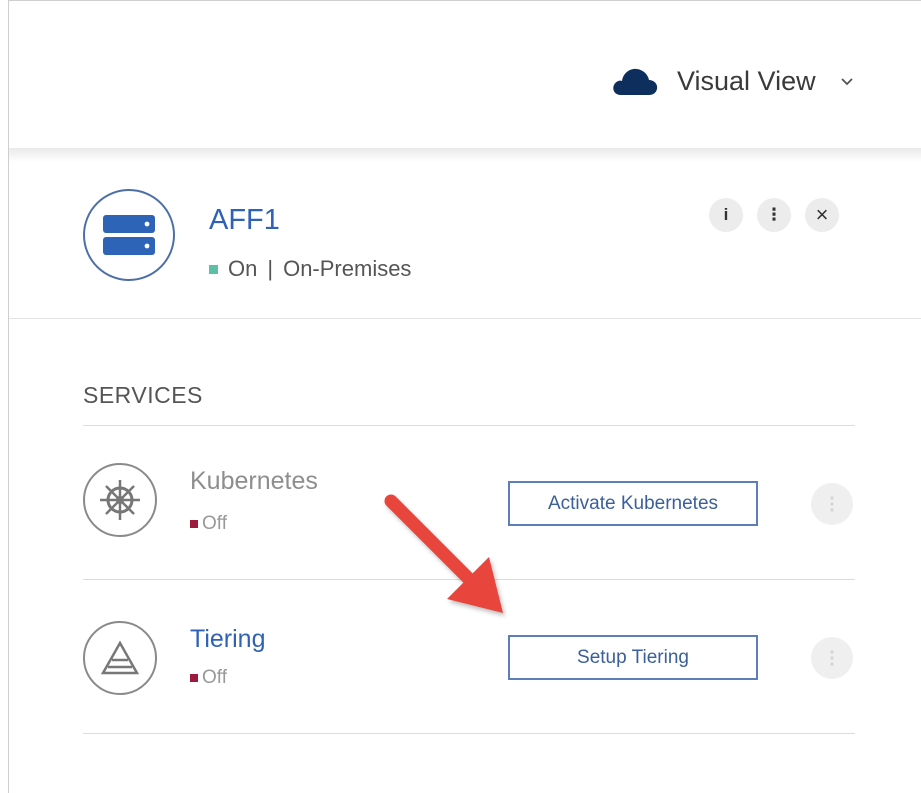 The image size is (921, 793). What do you see at coordinates (633, 657) in the screenshot?
I see `setup-tiering-button: Setup Tiering` at bounding box center [633, 657].